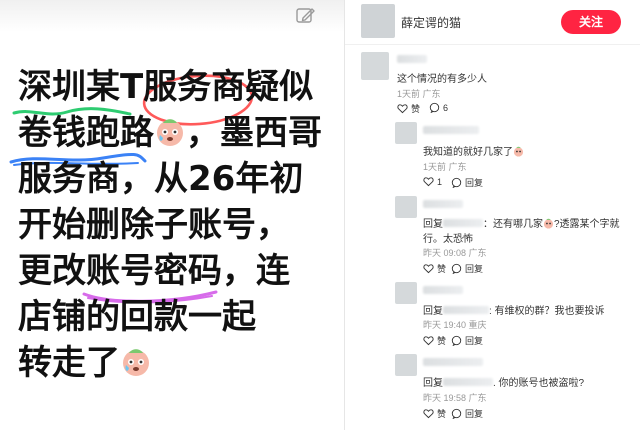 The width and height of the screenshot is (640, 430). What do you see at coordinates (178, 363) in the screenshot?
I see `post-line: 转走了` at bounding box center [178, 363].